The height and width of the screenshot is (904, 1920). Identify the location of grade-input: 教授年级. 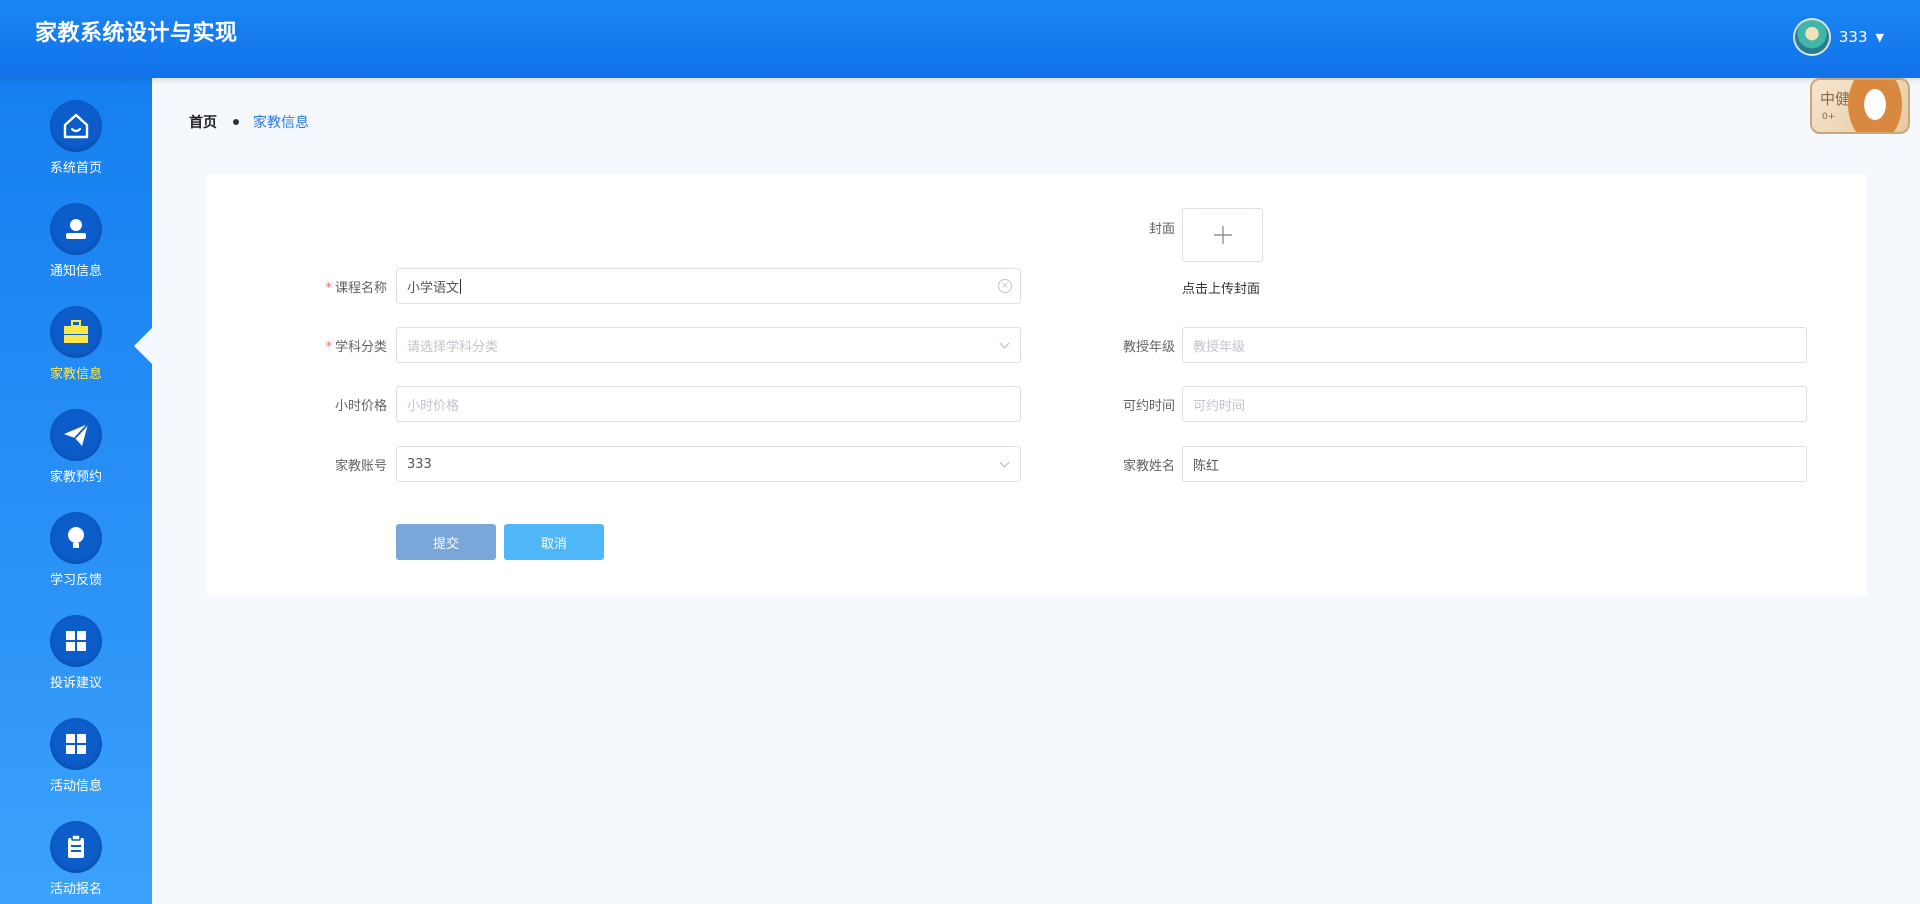
(1494, 345).